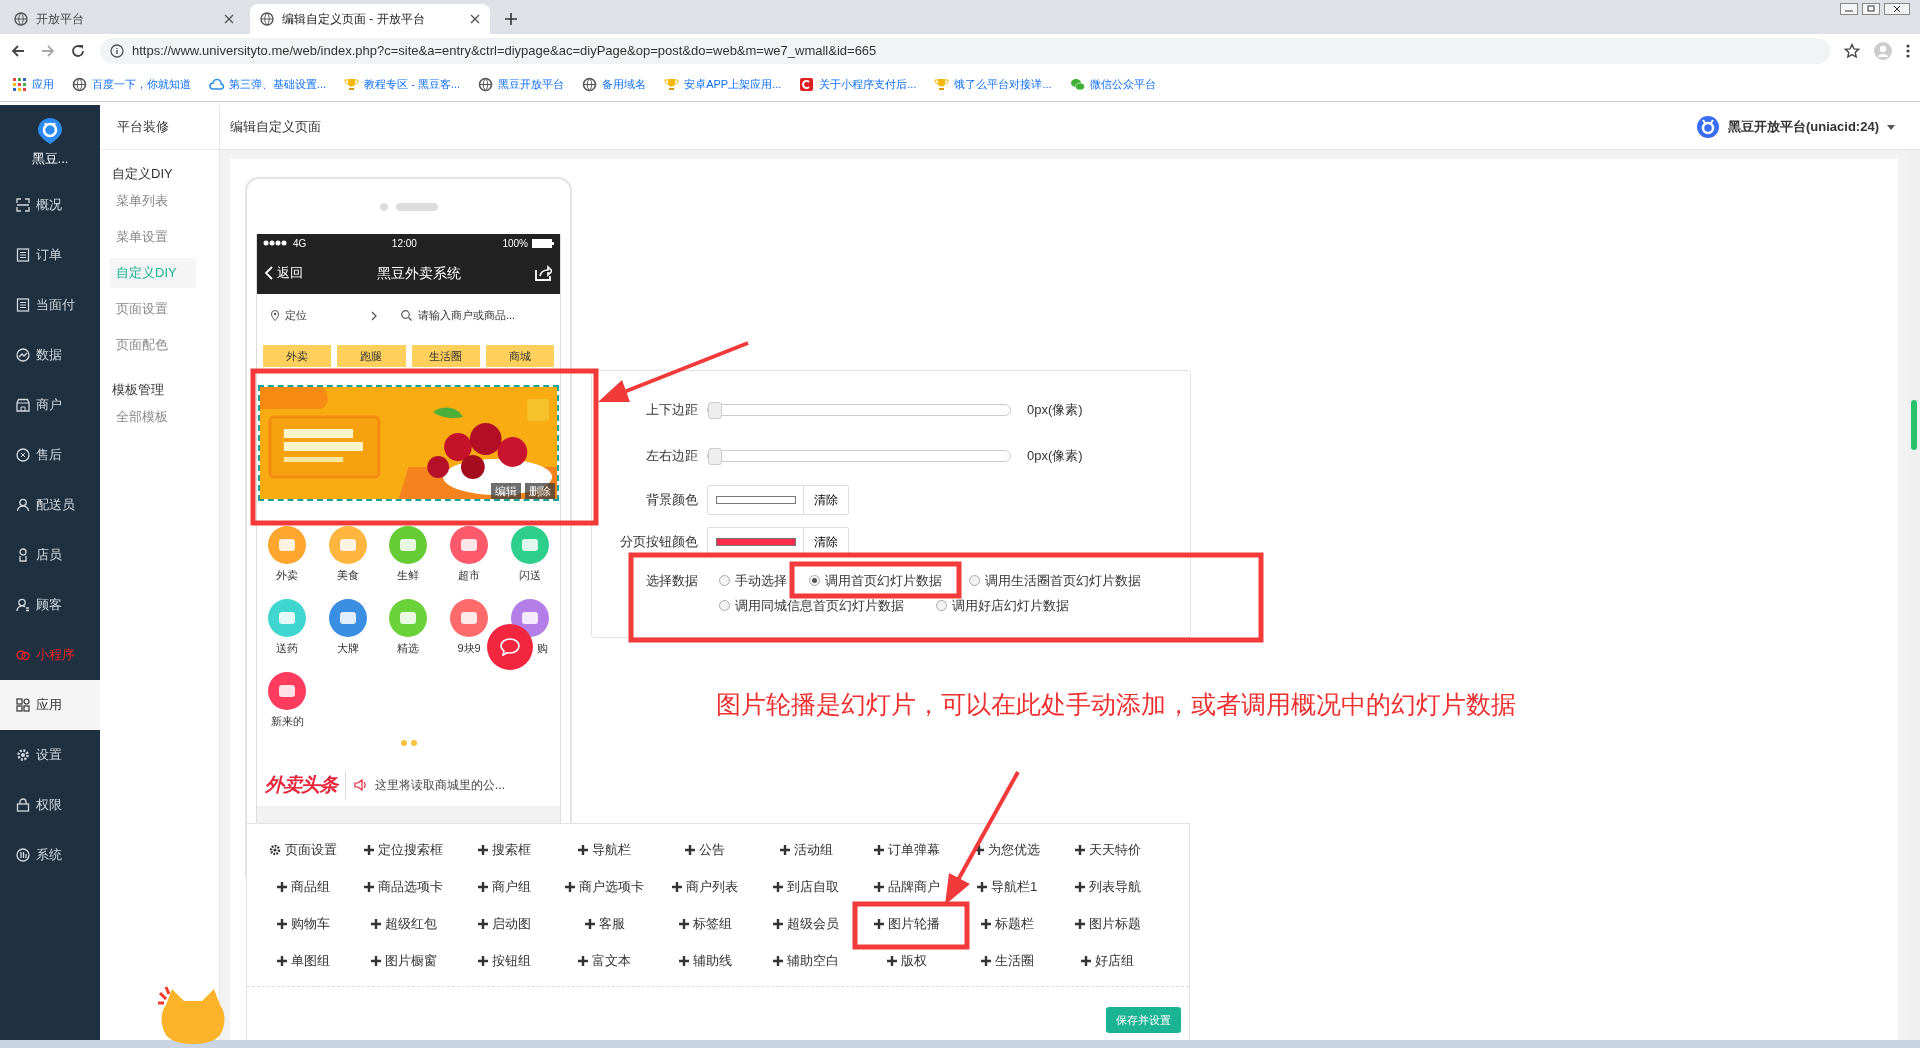 Image resolution: width=1920 pixels, height=1048 pixels. Describe the element at coordinates (519, 356) in the screenshot. I see `category-tab: 商城` at that location.